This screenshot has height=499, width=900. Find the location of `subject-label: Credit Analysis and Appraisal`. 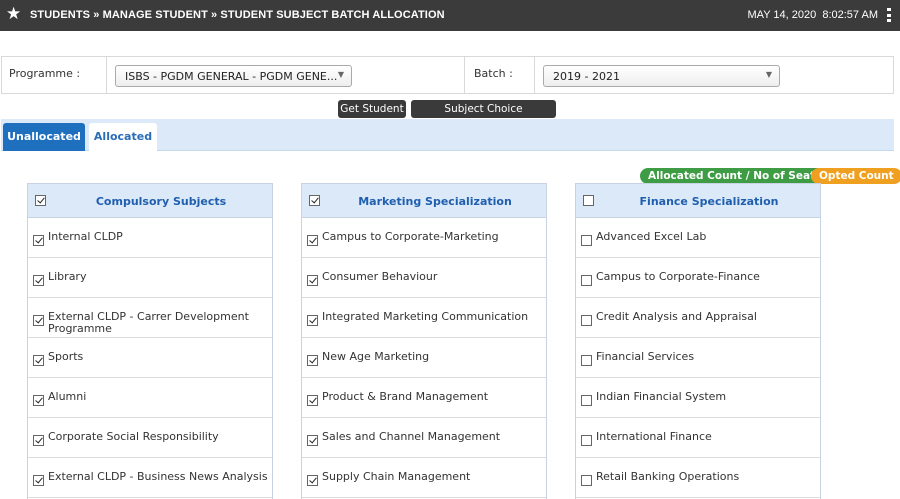

subject-label: Credit Analysis and Appraisal is located at coordinates (676, 316).